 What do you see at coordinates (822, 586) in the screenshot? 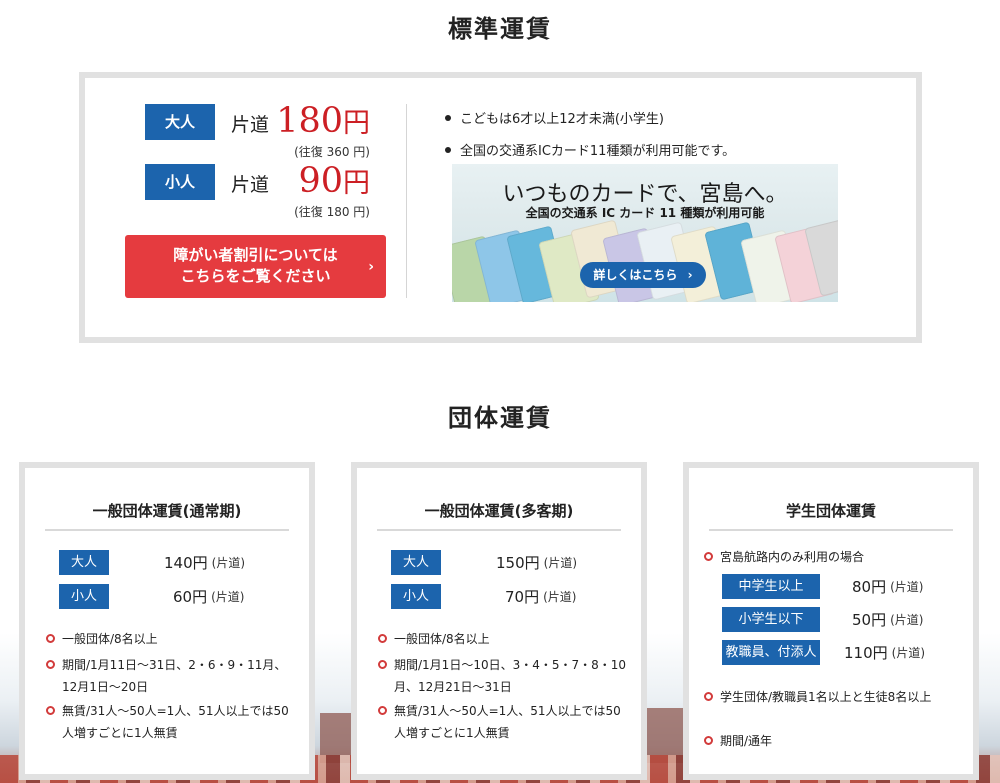
I see `group-fare-row: 中学生以上 80円 (片道)` at bounding box center [822, 586].